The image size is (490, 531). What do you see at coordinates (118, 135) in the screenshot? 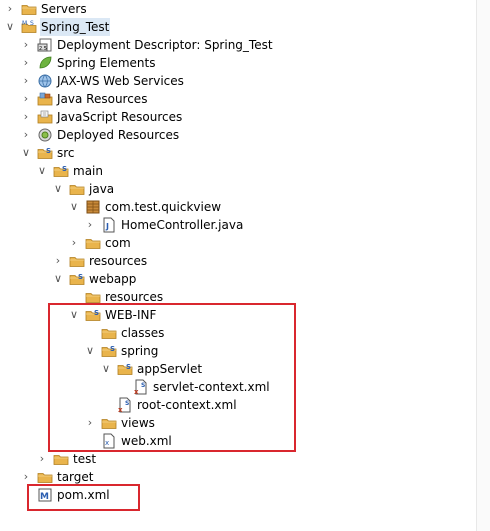
I see `tree-item-label: Deployed Resources` at bounding box center [118, 135].